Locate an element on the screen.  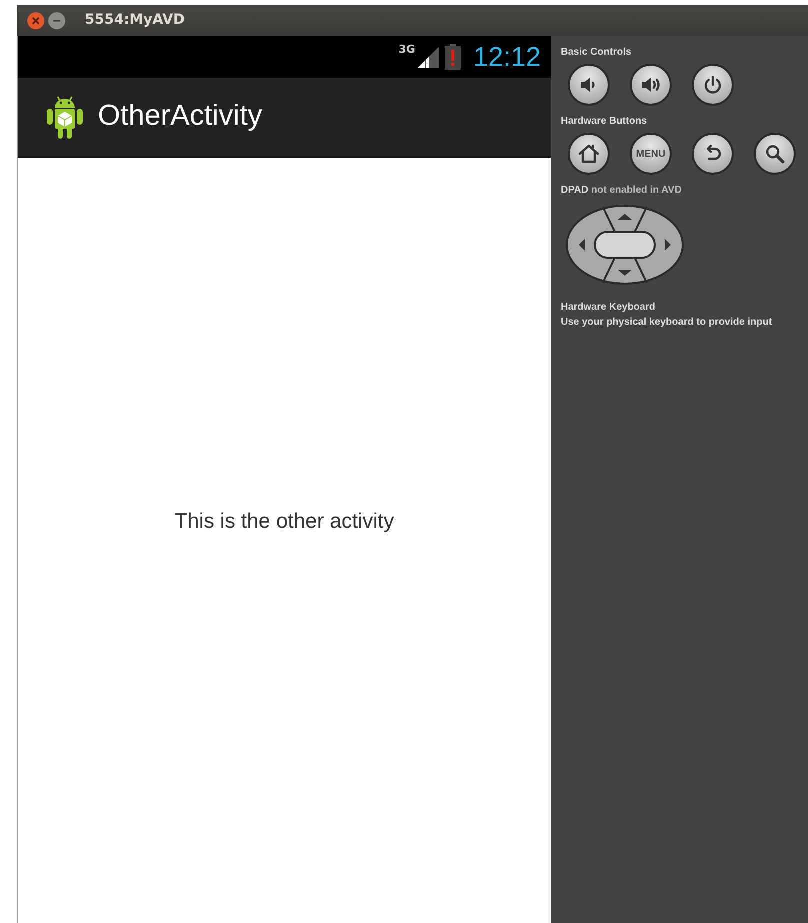
home-button is located at coordinates (589, 154).